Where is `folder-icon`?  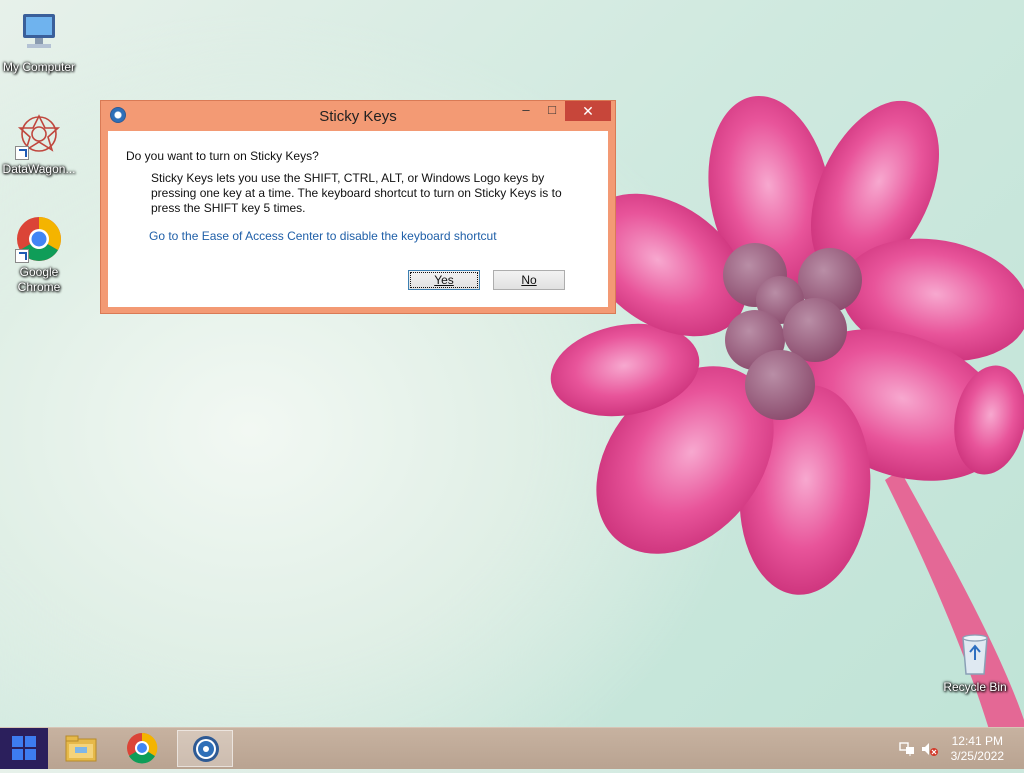
folder-icon is located at coordinates (81, 748).